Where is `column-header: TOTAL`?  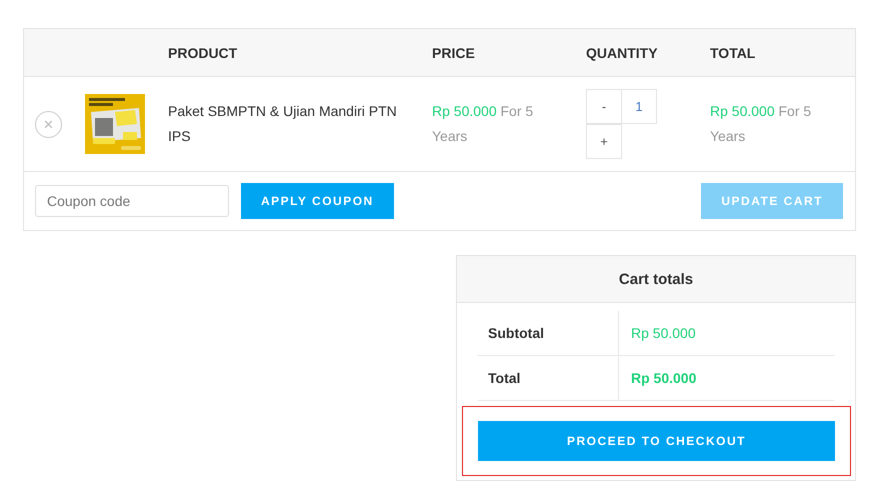 column-header: TOTAL is located at coordinates (733, 52).